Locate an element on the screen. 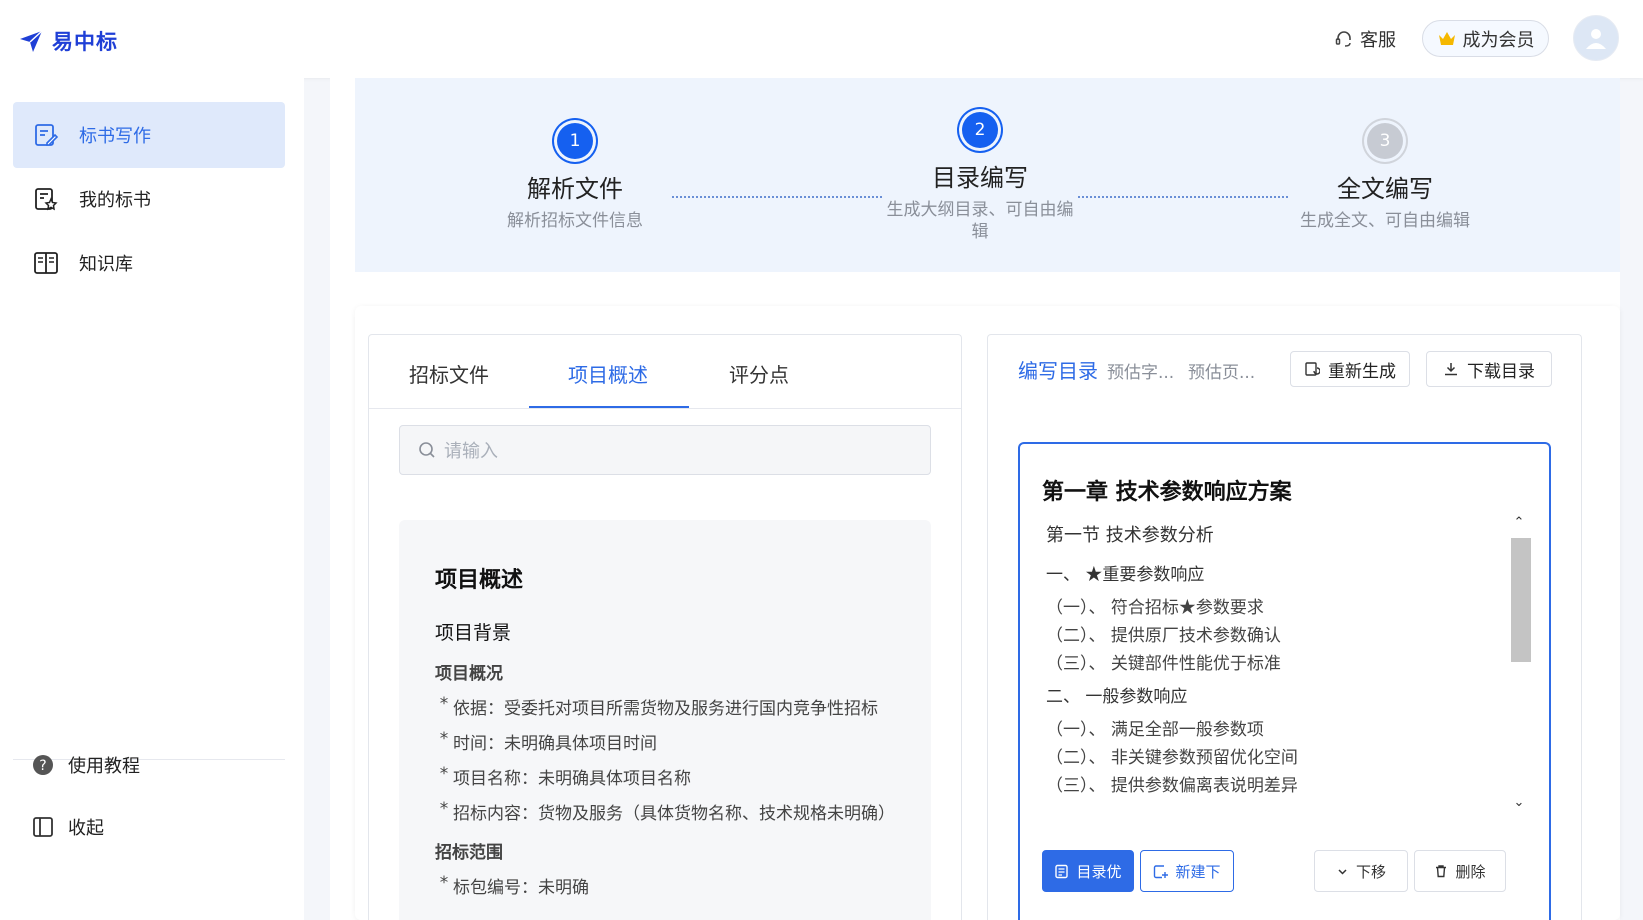  collapse-sidebar-button: 收起 is located at coordinates (68, 827).